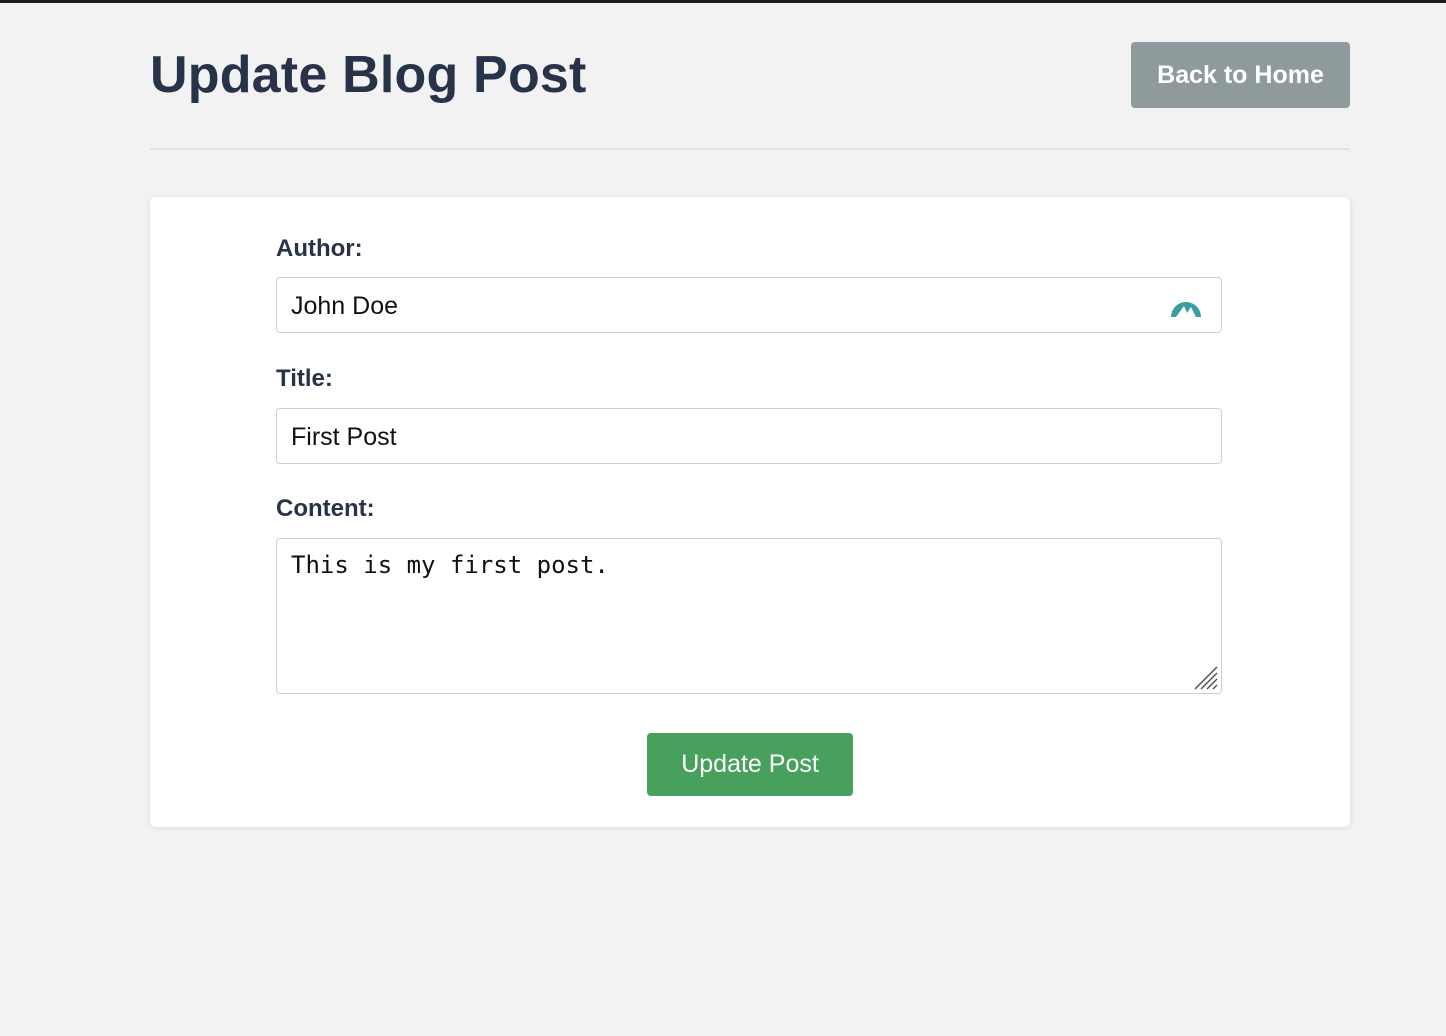  Describe the element at coordinates (750, 75) in the screenshot. I see `page-header: Update Blog Post Back to Home` at that location.